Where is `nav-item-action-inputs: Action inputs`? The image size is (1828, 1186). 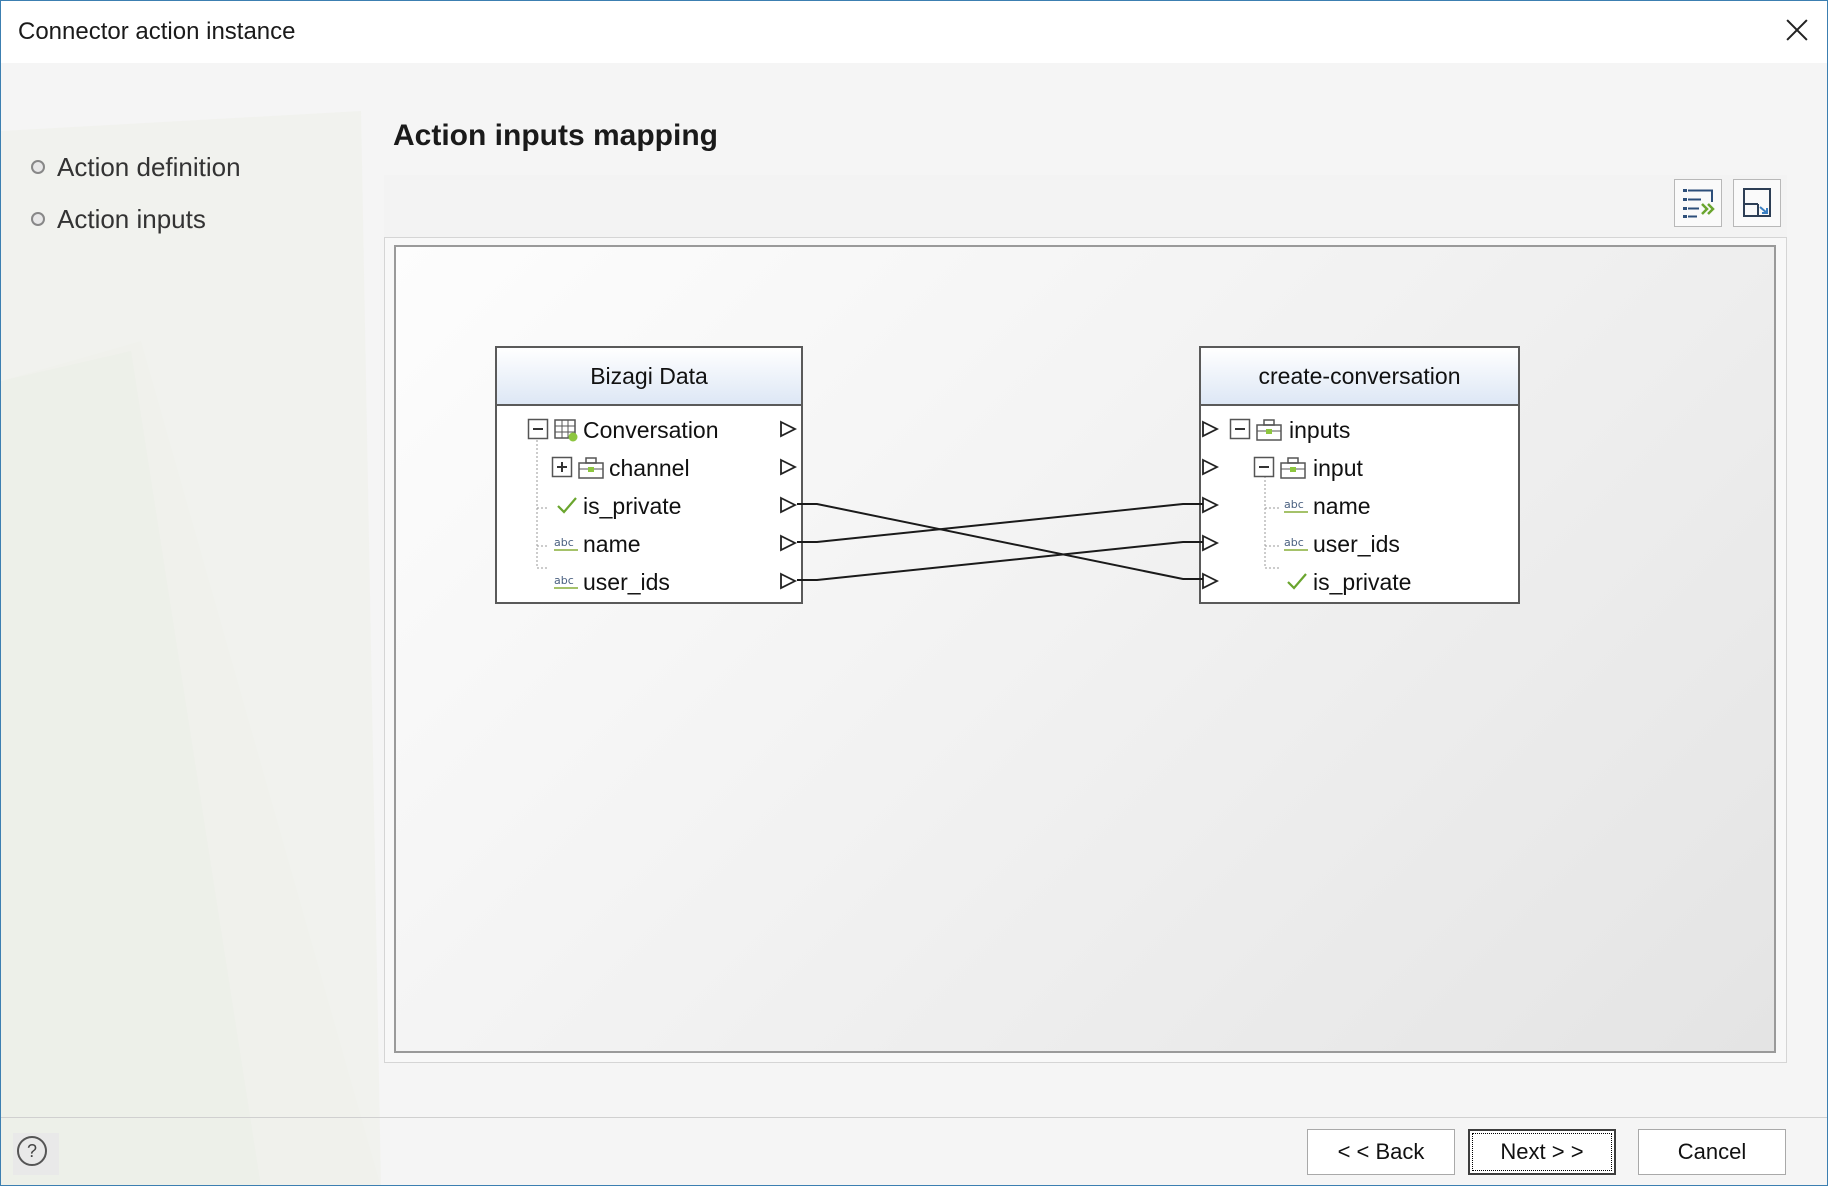 nav-item-action-inputs: Action inputs is located at coordinates (136, 219).